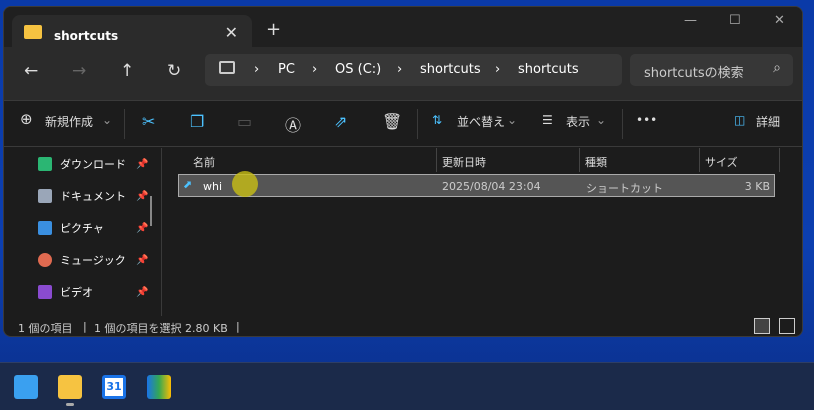 The width and height of the screenshot is (814, 410). I want to click on sidebar-item-videos: ビデオ 📌, so click(93, 292).